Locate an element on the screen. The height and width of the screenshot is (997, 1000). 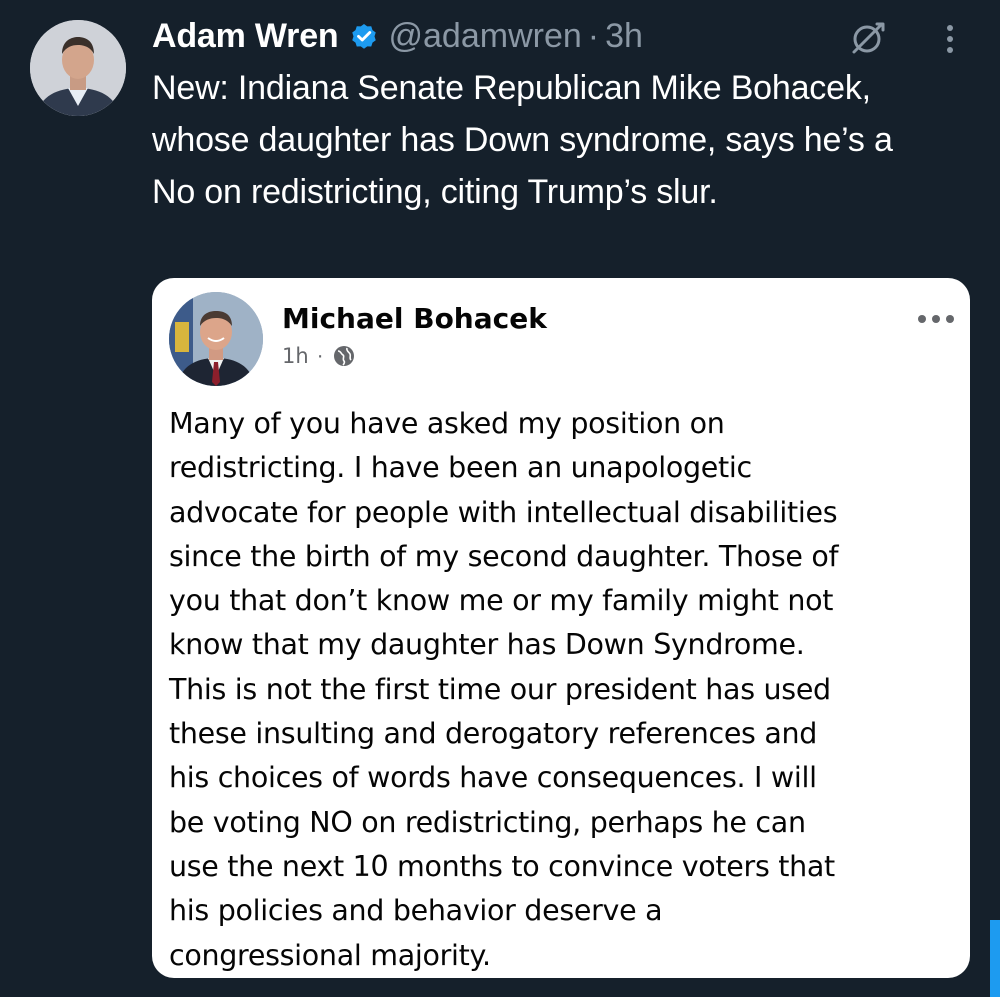
more-vertical-icon is located at coordinates (950, 38).